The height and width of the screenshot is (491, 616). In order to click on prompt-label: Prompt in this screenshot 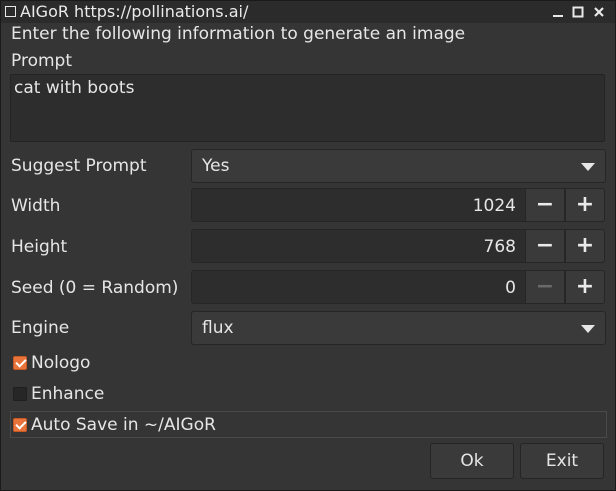, I will do `click(41, 61)`.